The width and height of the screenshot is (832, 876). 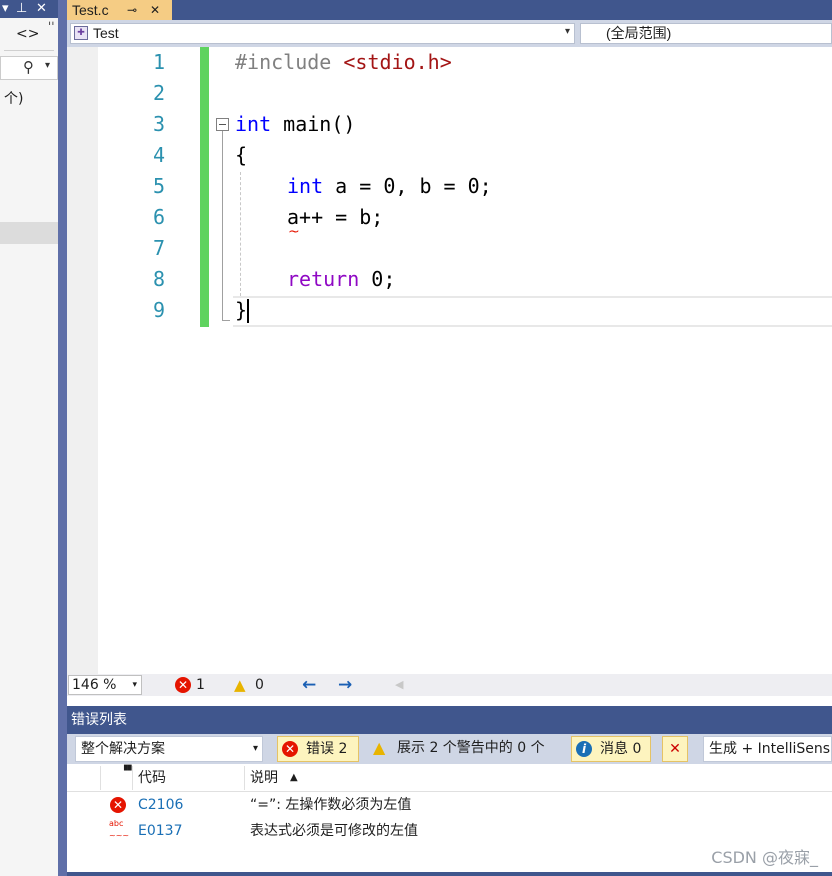 What do you see at coordinates (222, 226) in the screenshot?
I see `fold-guide-line` at bounding box center [222, 226].